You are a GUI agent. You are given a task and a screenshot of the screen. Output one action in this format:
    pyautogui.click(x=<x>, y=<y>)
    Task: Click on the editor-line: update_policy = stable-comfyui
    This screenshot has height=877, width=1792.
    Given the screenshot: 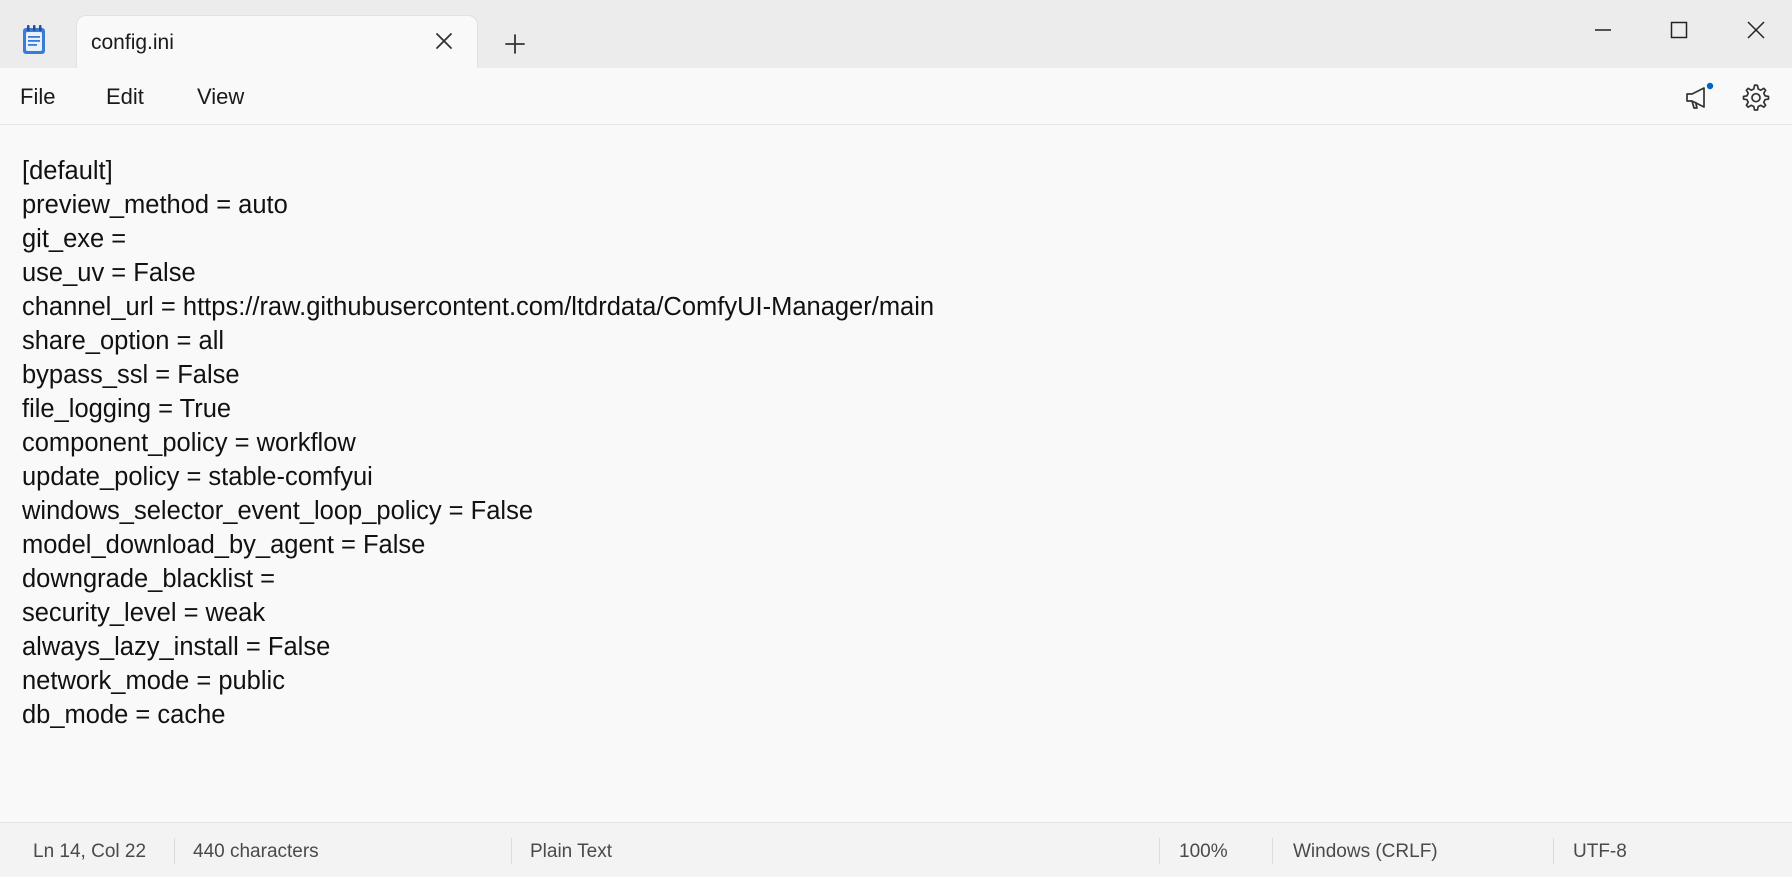 What is the action you would take?
    pyautogui.click(x=197, y=477)
    